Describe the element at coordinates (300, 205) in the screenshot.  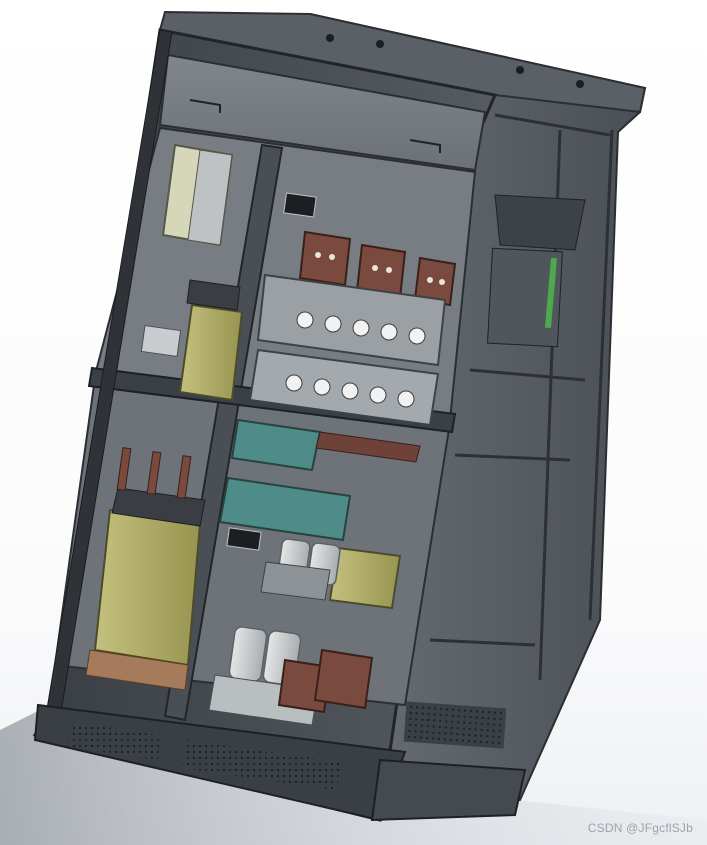
I see `display-window` at that location.